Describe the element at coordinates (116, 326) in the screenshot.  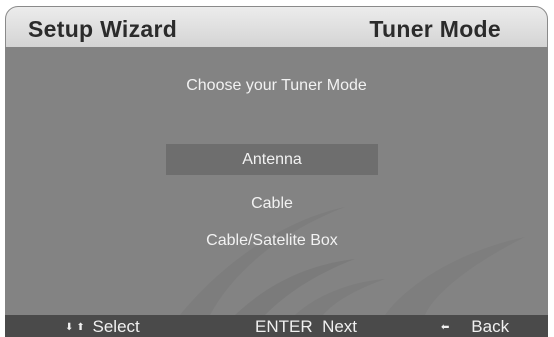
I see `select-label: Select` at that location.